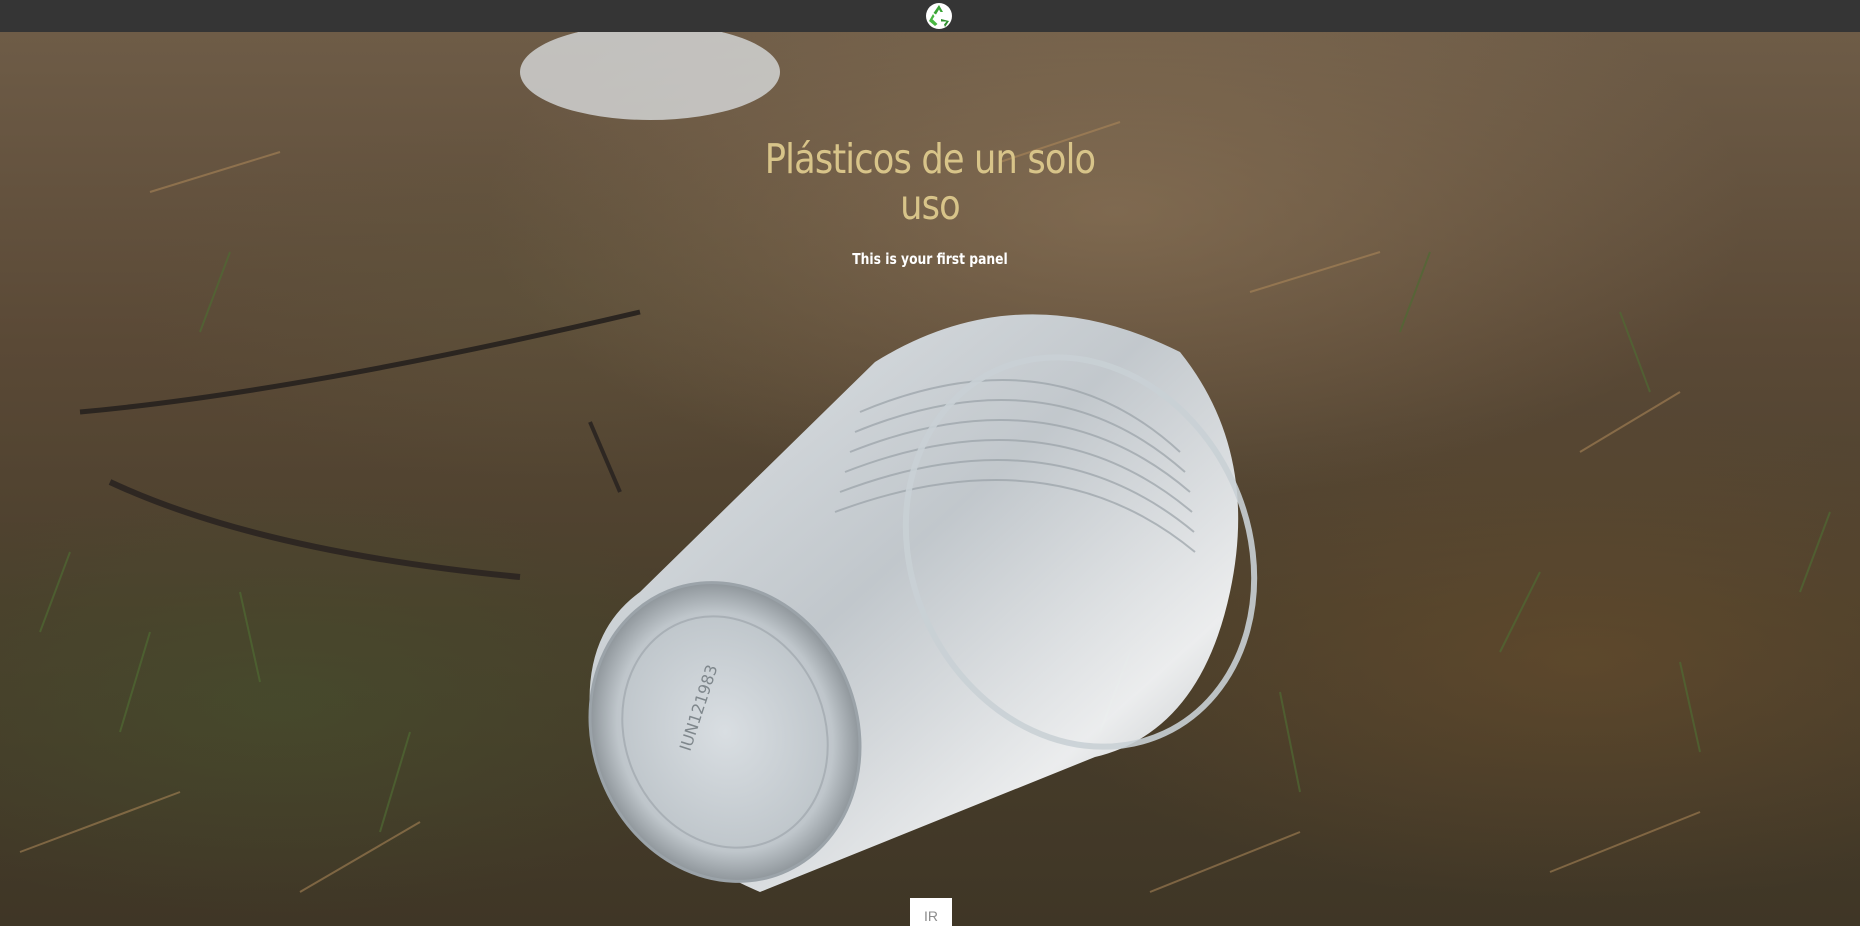 The image size is (1860, 926). Describe the element at coordinates (930, 259) in the screenshot. I see `panel-subtitle: This is your first panel` at that location.